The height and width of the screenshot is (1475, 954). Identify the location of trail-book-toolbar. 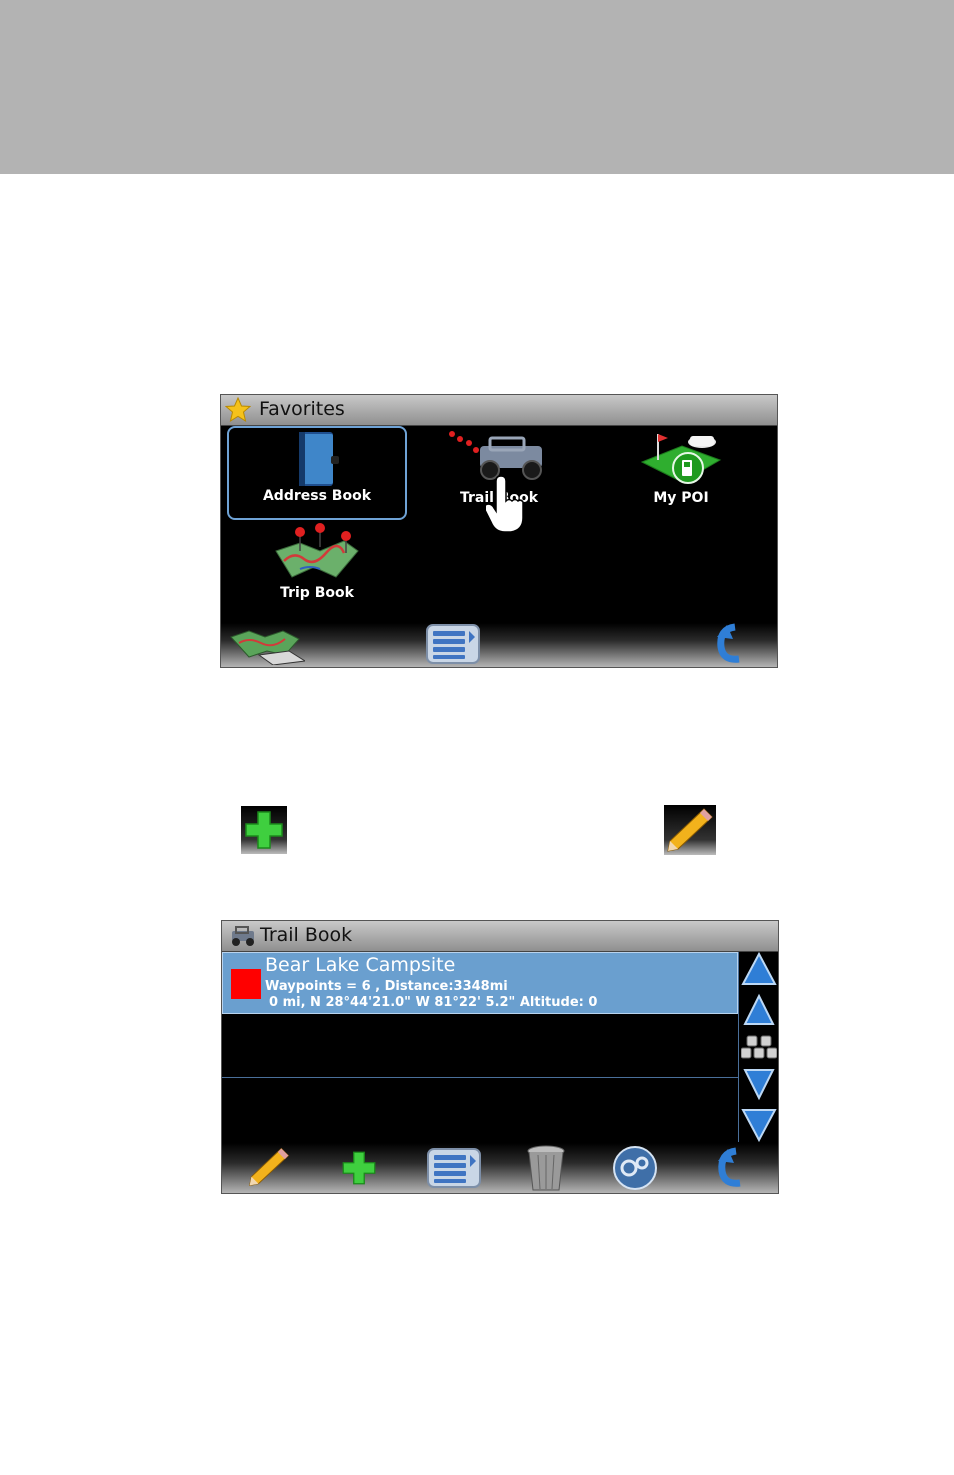
(500, 1168).